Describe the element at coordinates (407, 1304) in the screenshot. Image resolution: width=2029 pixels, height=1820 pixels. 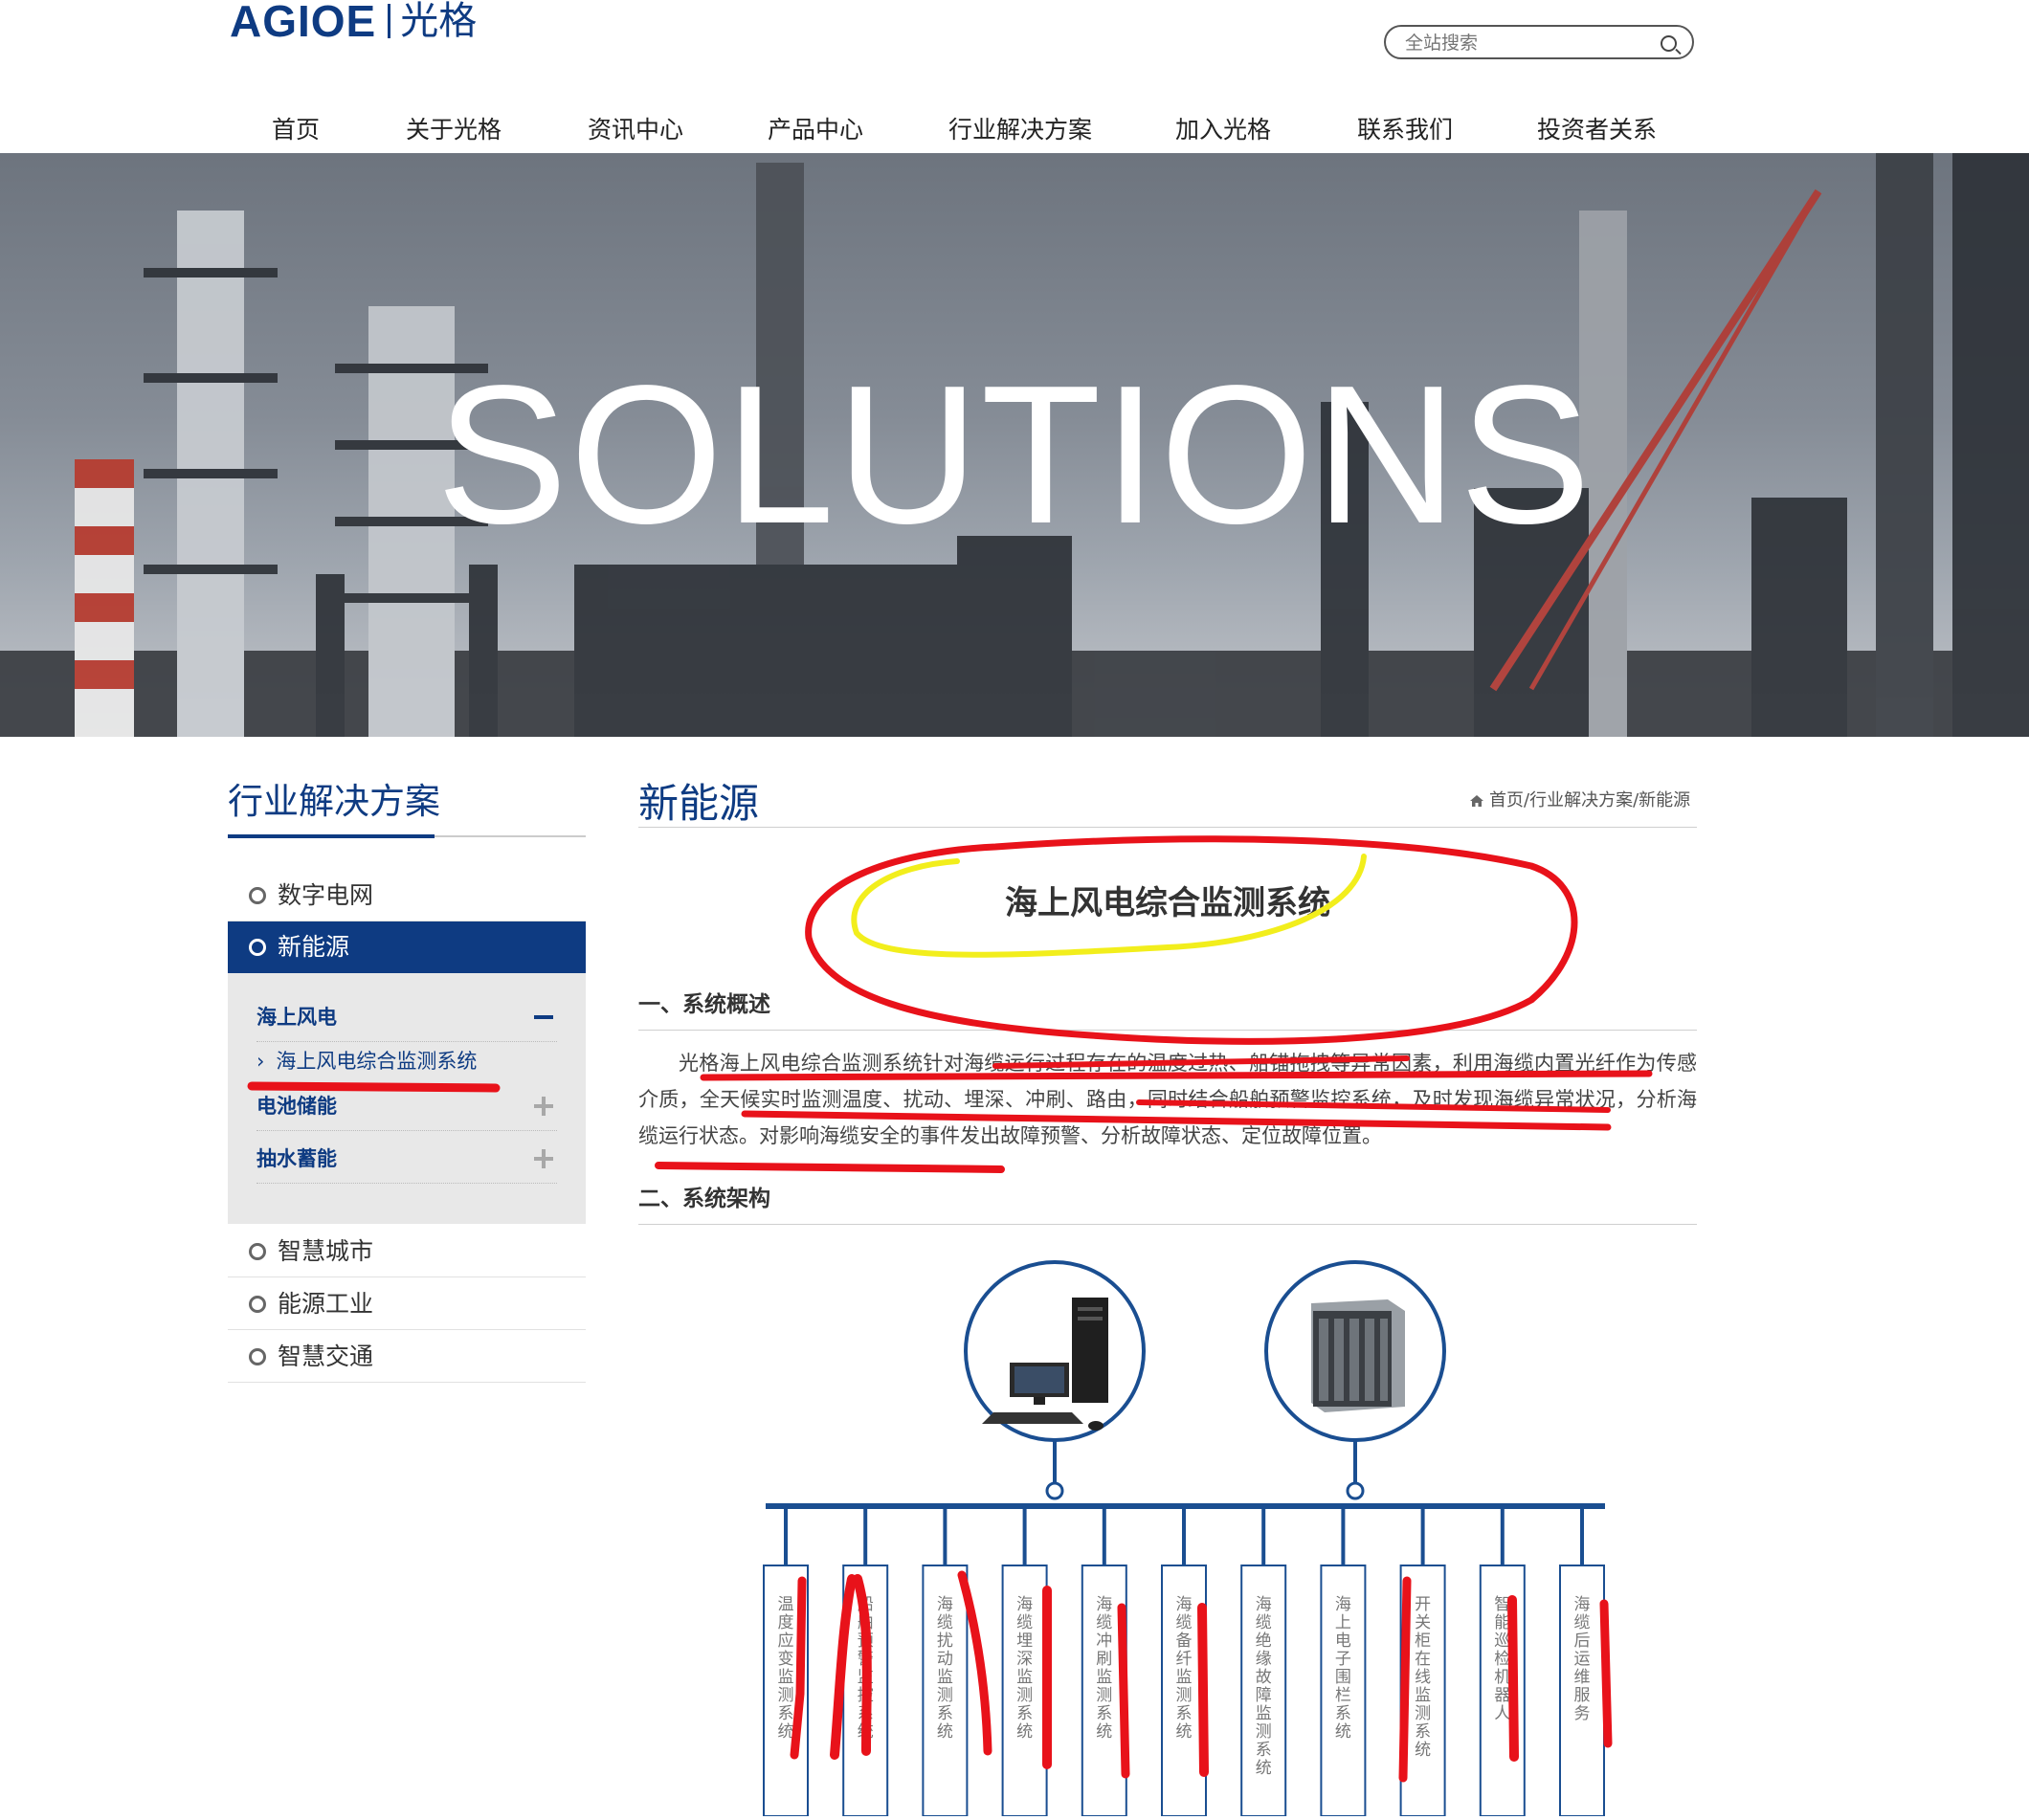
I see `sidebar-item-energy-industry: 能源工业` at that location.